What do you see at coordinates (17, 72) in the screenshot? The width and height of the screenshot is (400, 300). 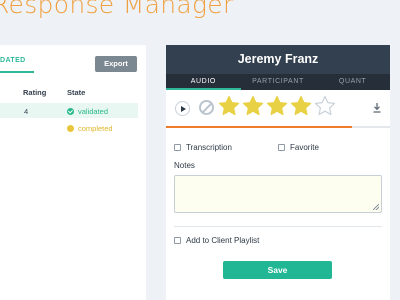 I see `active-tab-indicator` at bounding box center [17, 72].